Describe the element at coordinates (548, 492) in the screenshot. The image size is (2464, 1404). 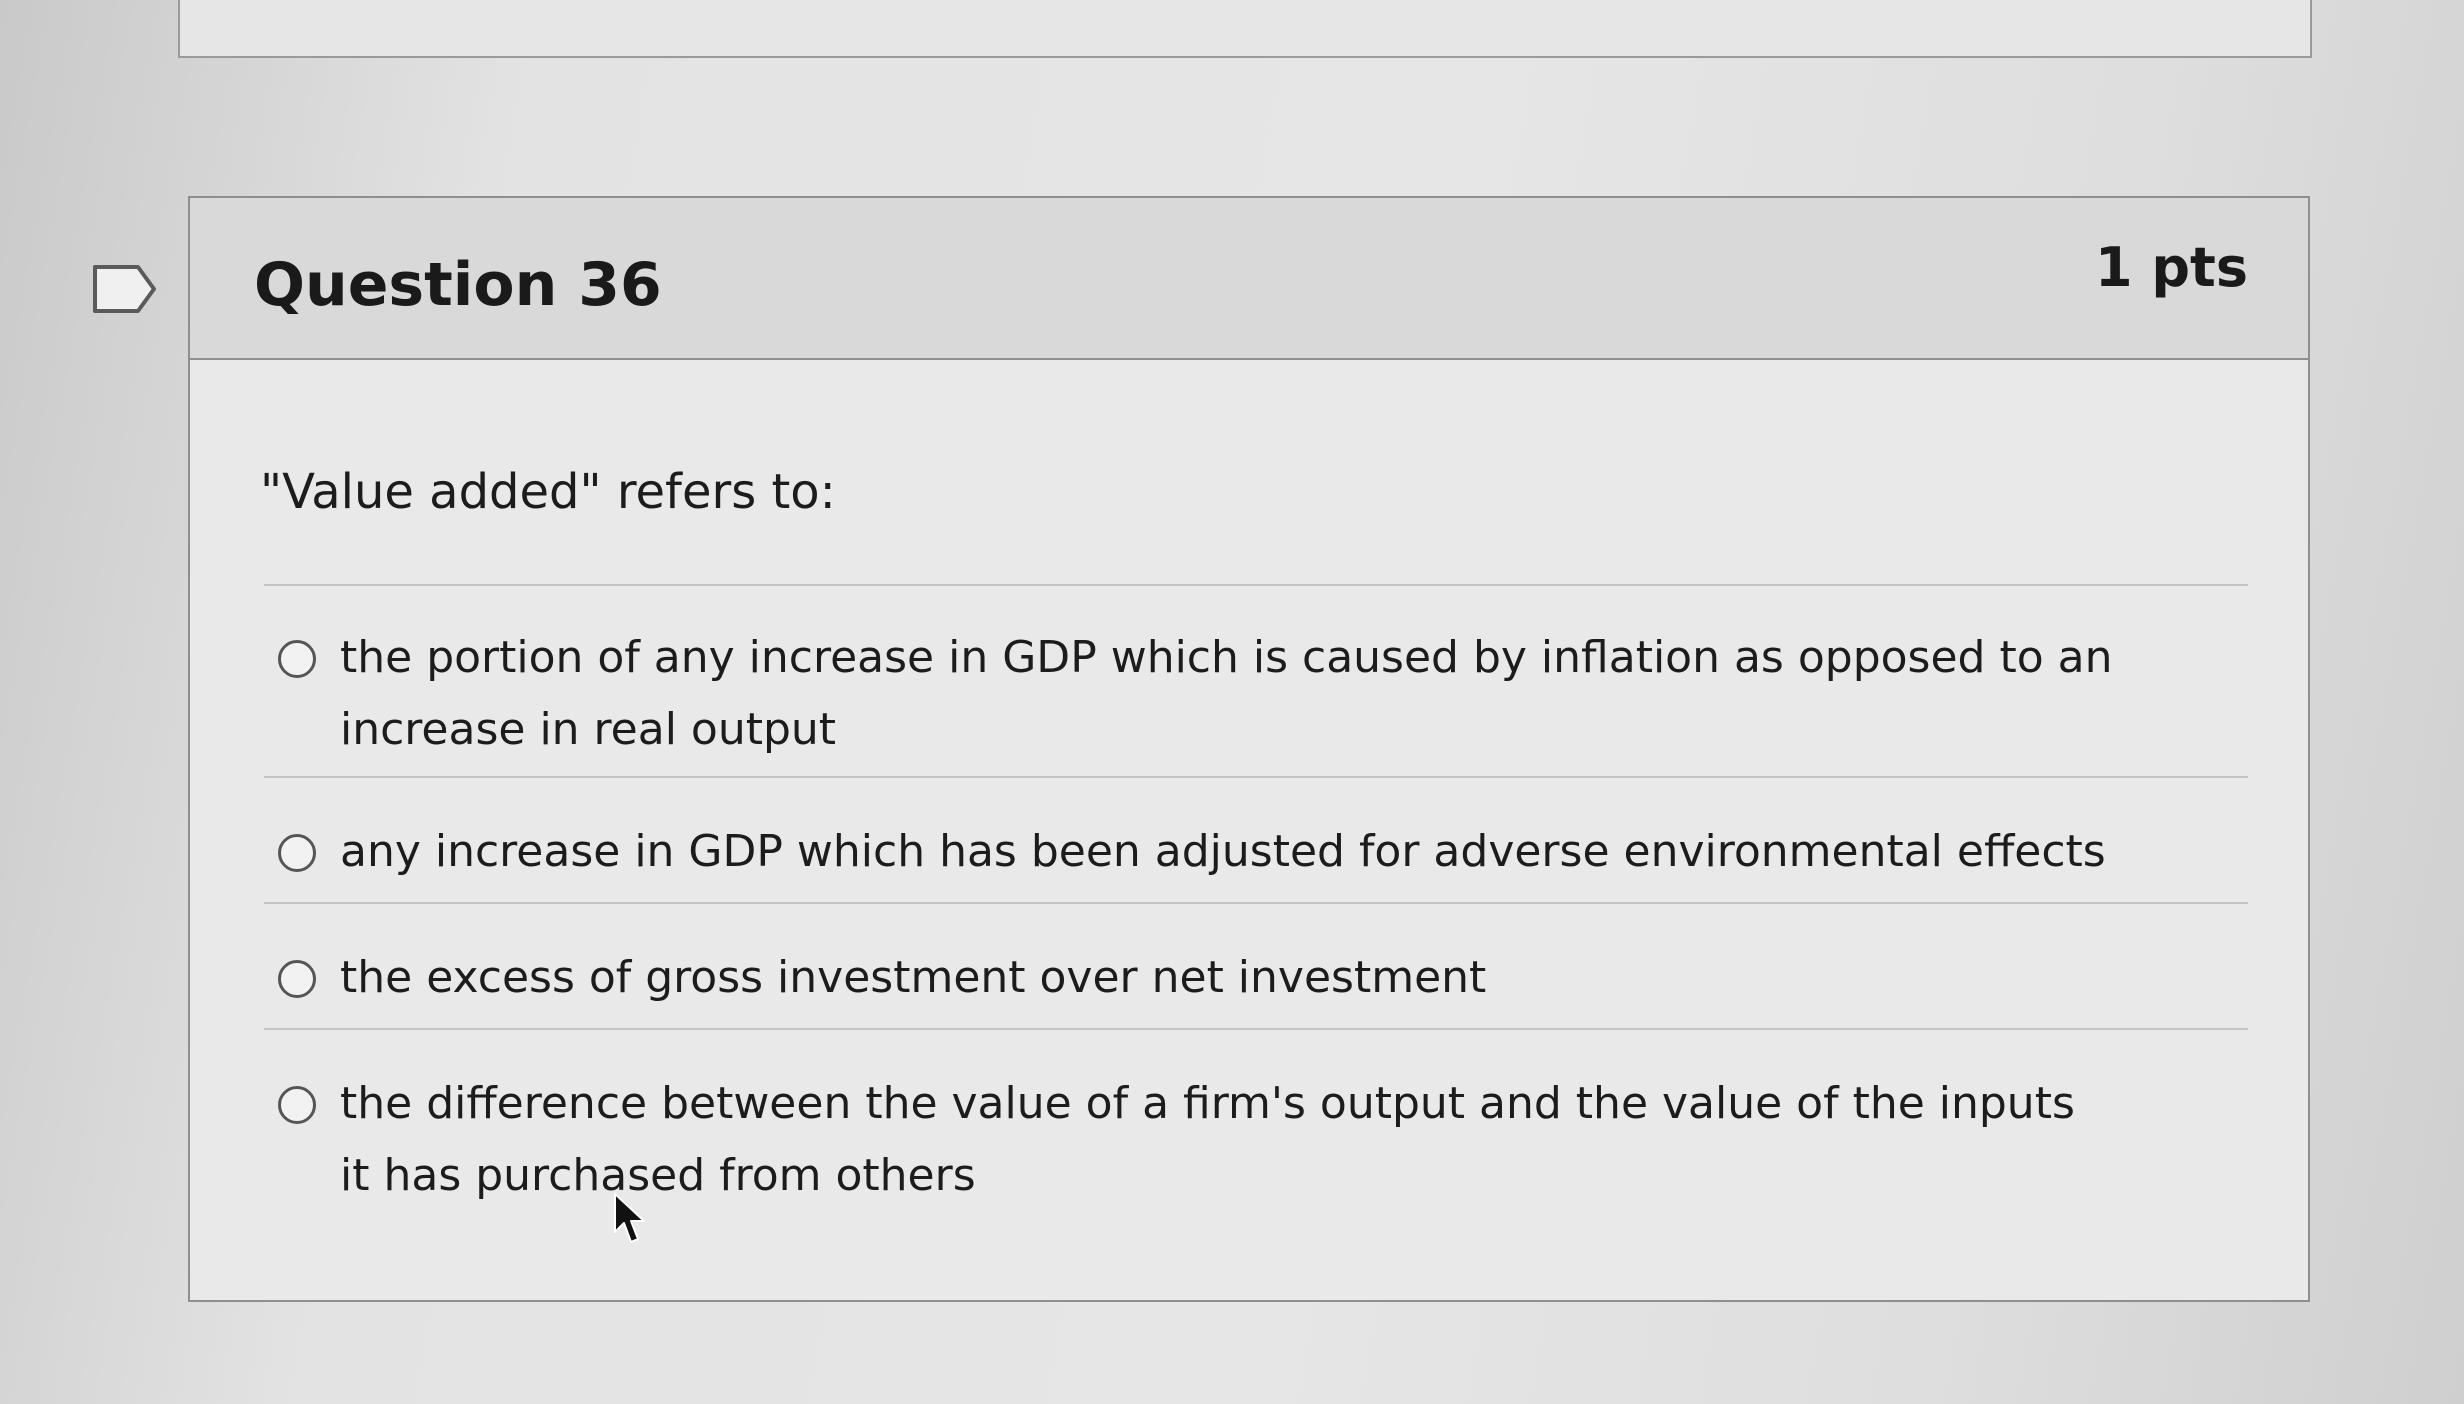
I see `question-prompt: "Value added" refers to:` at that location.